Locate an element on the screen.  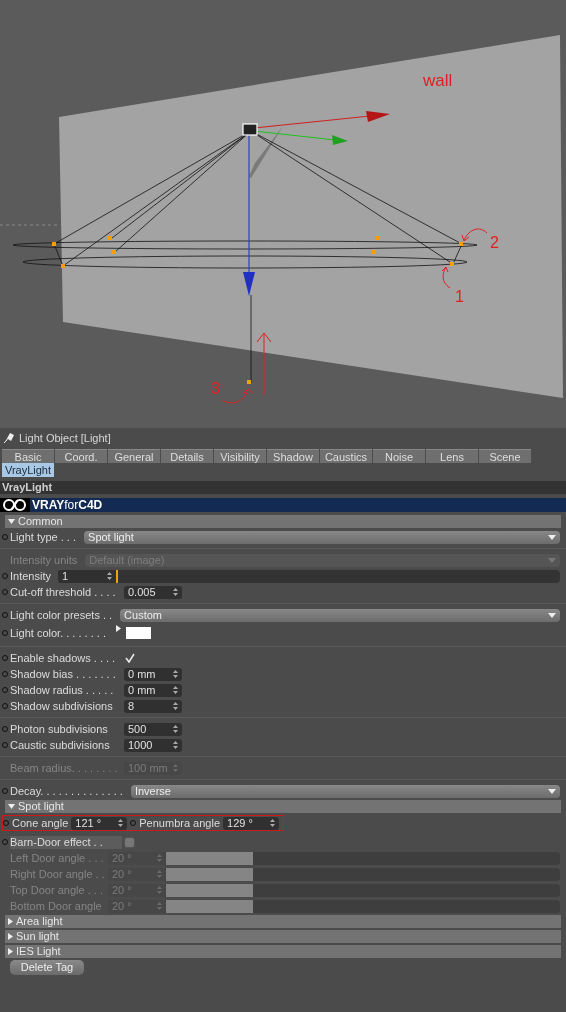
annotation-label: 3 is located at coordinates (215, 388).